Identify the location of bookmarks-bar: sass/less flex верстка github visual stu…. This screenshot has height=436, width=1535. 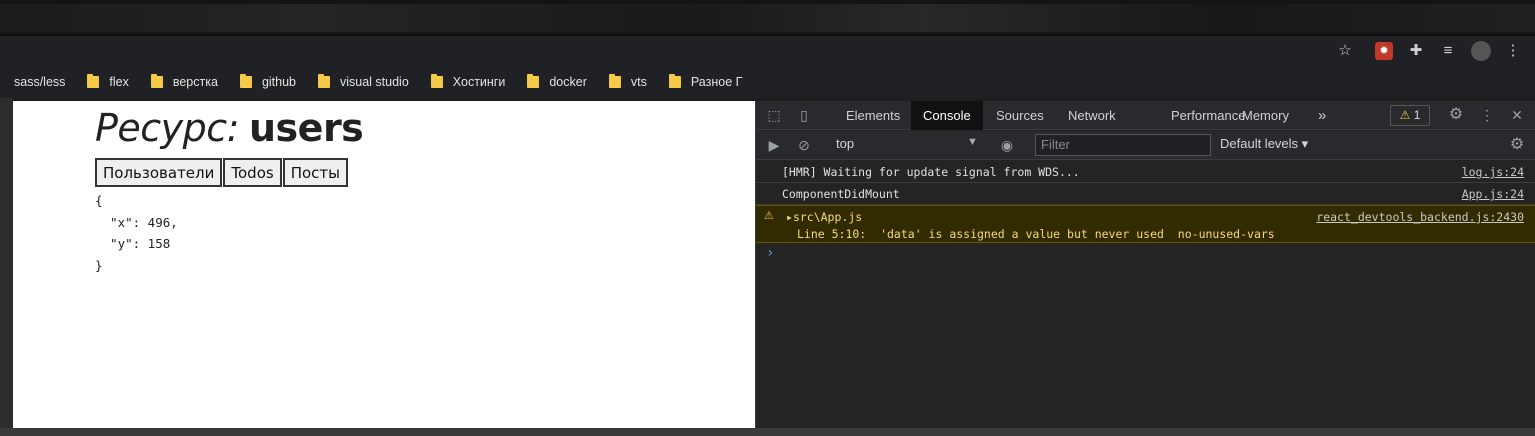
(767, 82).